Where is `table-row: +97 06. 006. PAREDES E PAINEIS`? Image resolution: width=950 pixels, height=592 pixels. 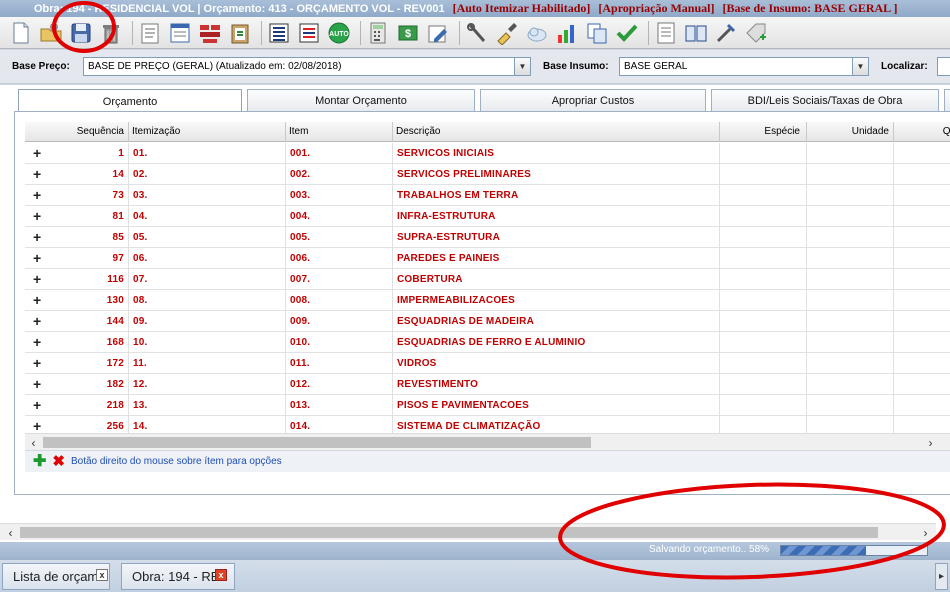
table-row: +97 06. 006. PAREDES E PAINEIS is located at coordinates (487, 258).